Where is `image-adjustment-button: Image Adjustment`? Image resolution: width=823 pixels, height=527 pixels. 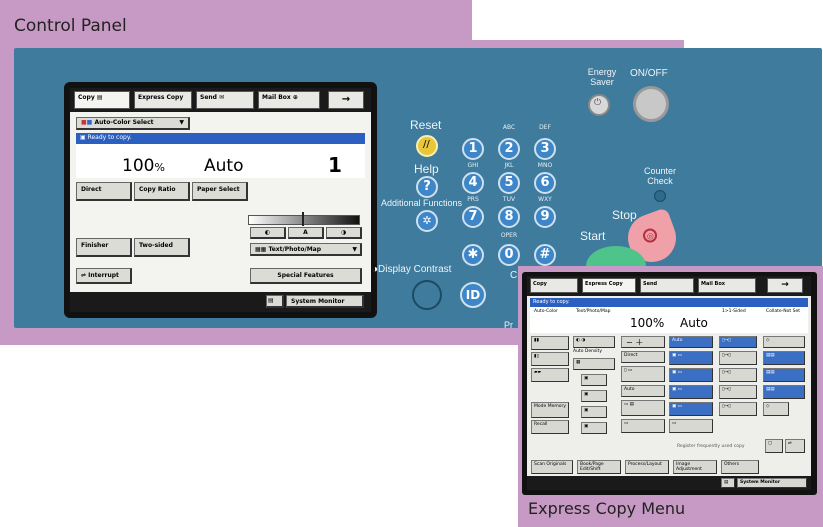
image-adjustment-button: Image Adjustment is located at coordinates (695, 467).